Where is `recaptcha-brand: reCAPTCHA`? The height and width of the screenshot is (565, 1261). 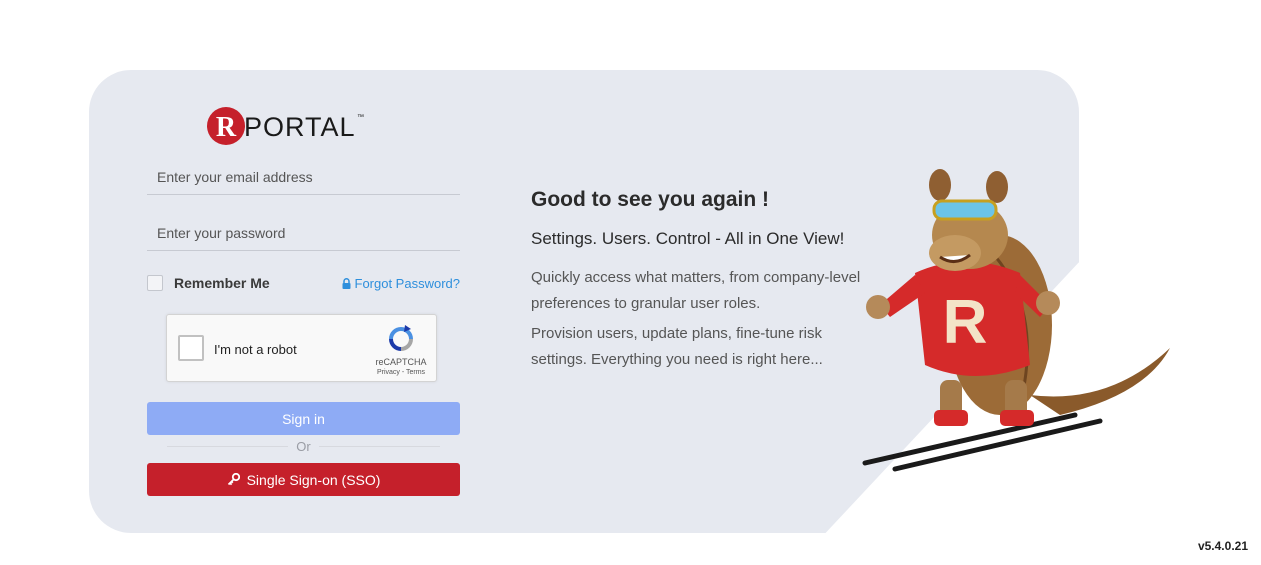
recaptcha-brand: reCAPTCHA is located at coordinates (401, 362).